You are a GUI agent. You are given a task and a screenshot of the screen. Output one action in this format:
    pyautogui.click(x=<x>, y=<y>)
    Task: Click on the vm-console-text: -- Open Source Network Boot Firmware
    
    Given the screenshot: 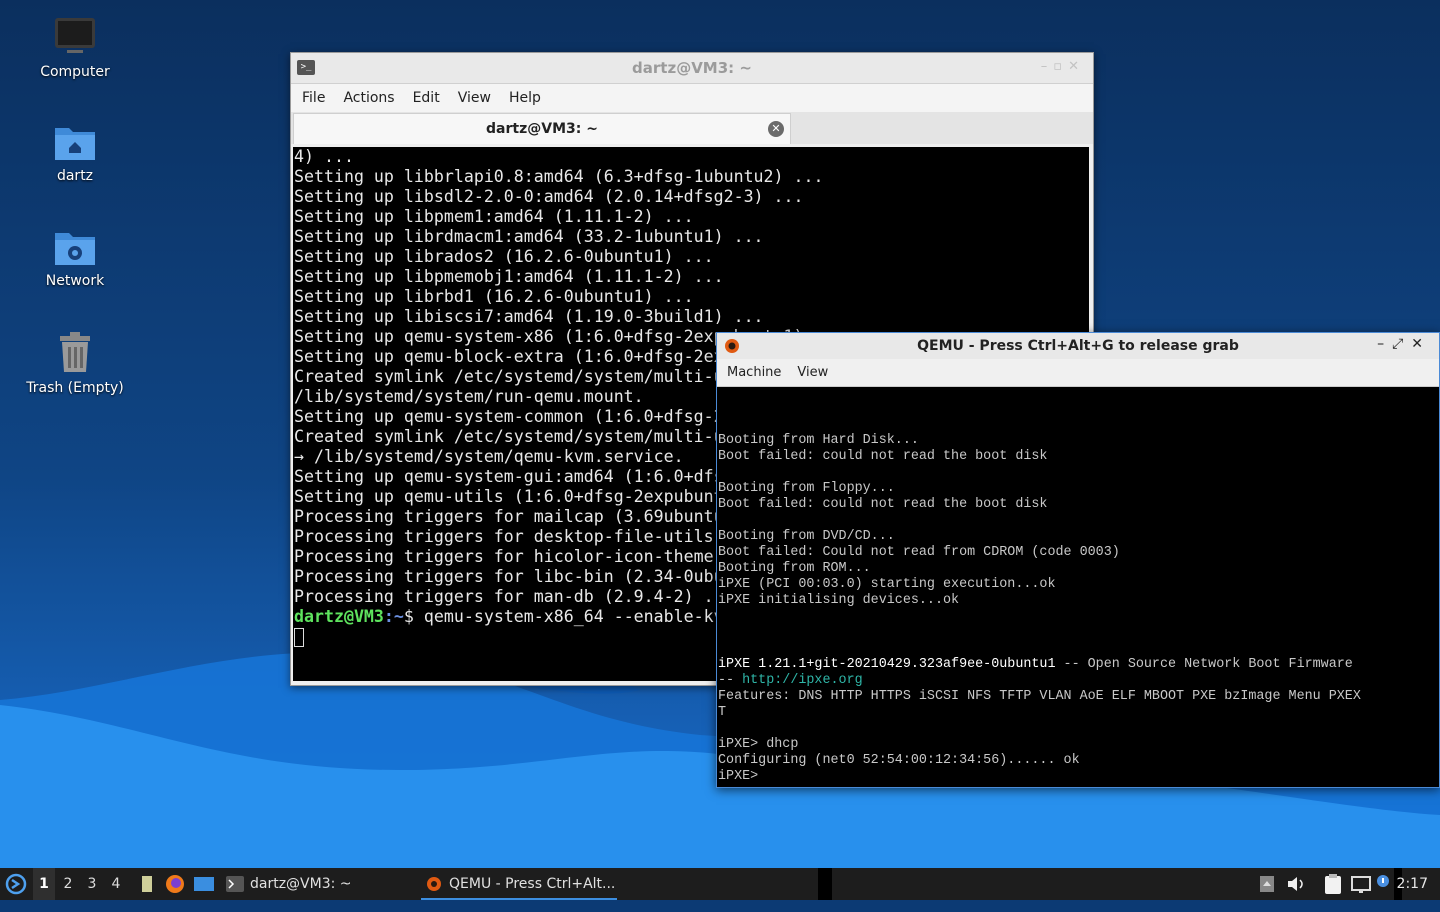 What is the action you would take?
    pyautogui.click(x=1204, y=664)
    